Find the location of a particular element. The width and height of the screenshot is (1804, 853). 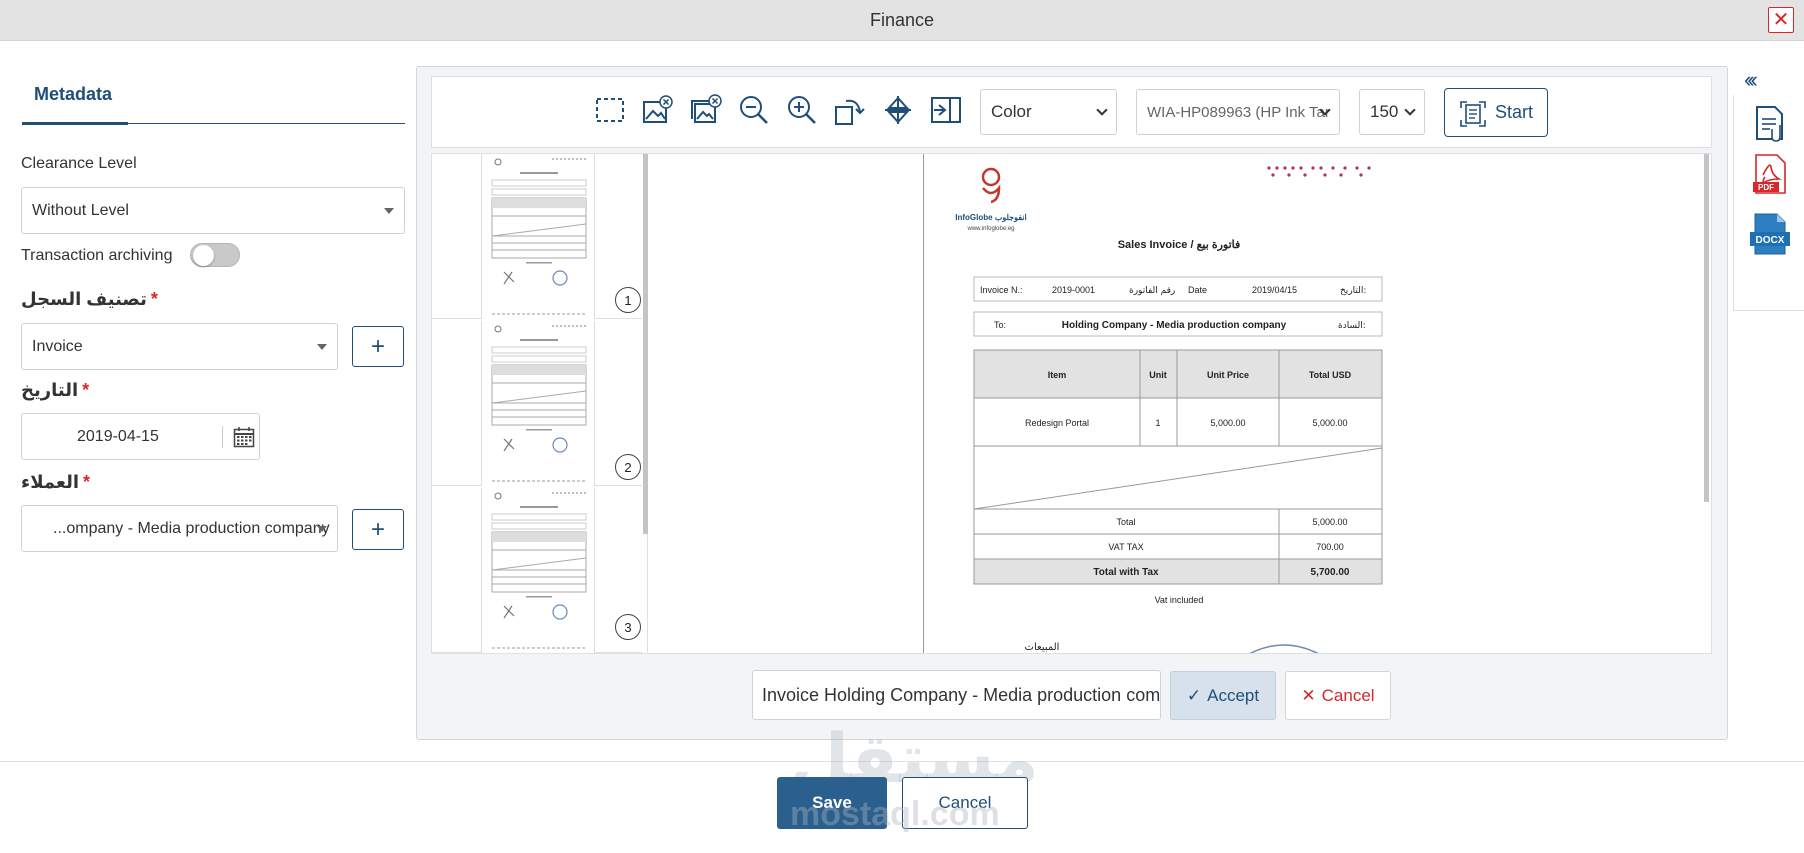

clients-select: ...ompany - Media production company is located at coordinates (179, 528).